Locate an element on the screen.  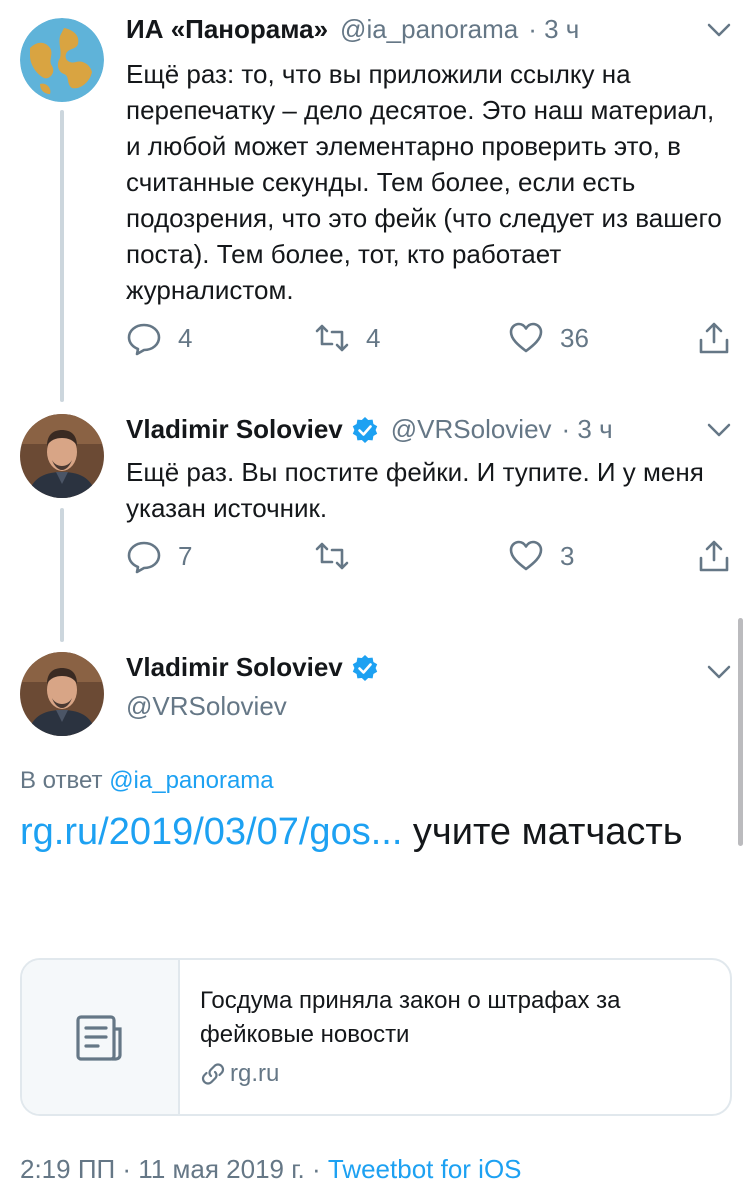
reply-context: В ответ @ia_panorama is located at coordinates (147, 781).